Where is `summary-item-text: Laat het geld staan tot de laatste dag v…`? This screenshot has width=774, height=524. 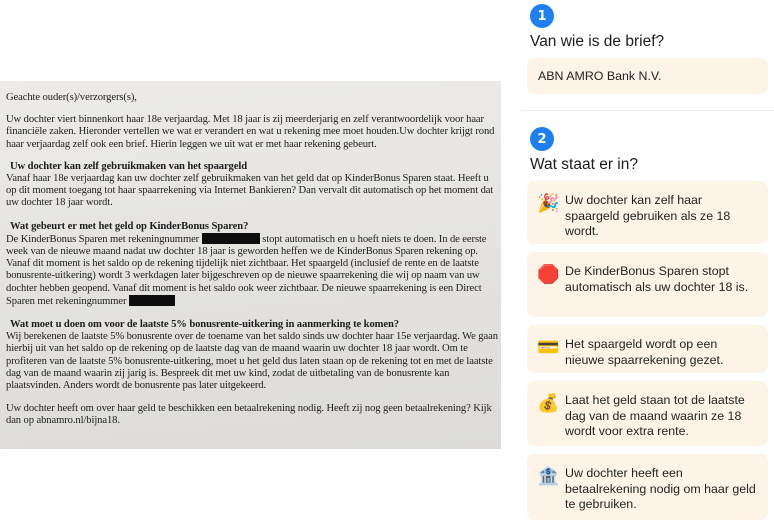 summary-item-text: Laat het geld staan tot de laatste dag v… is located at coordinates (655, 415).